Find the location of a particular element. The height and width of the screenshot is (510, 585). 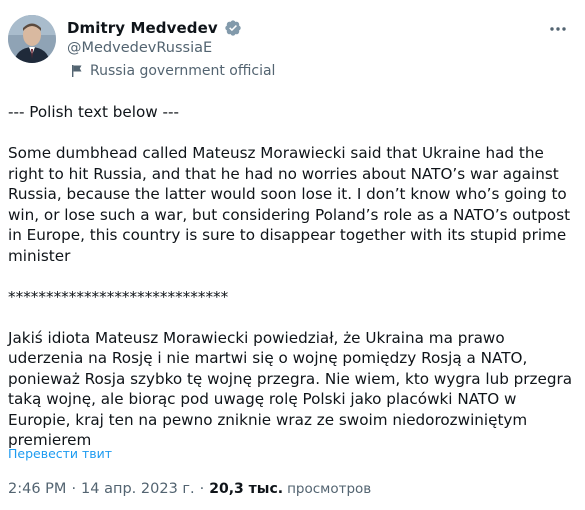

avatar-image is located at coordinates (32, 39).